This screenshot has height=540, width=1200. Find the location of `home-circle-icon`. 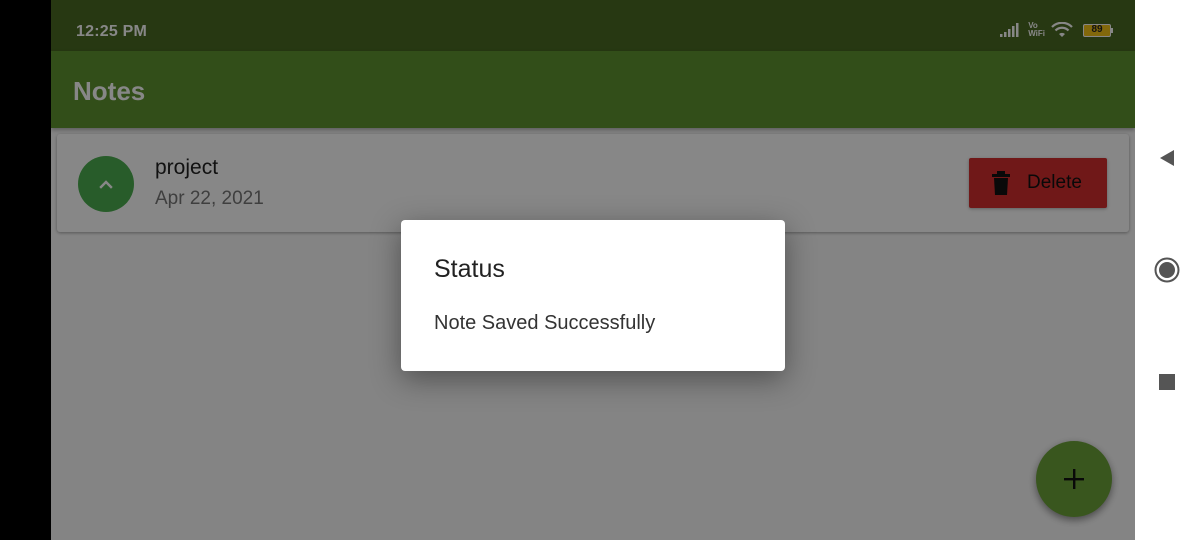

home-circle-icon is located at coordinates (1167, 270).